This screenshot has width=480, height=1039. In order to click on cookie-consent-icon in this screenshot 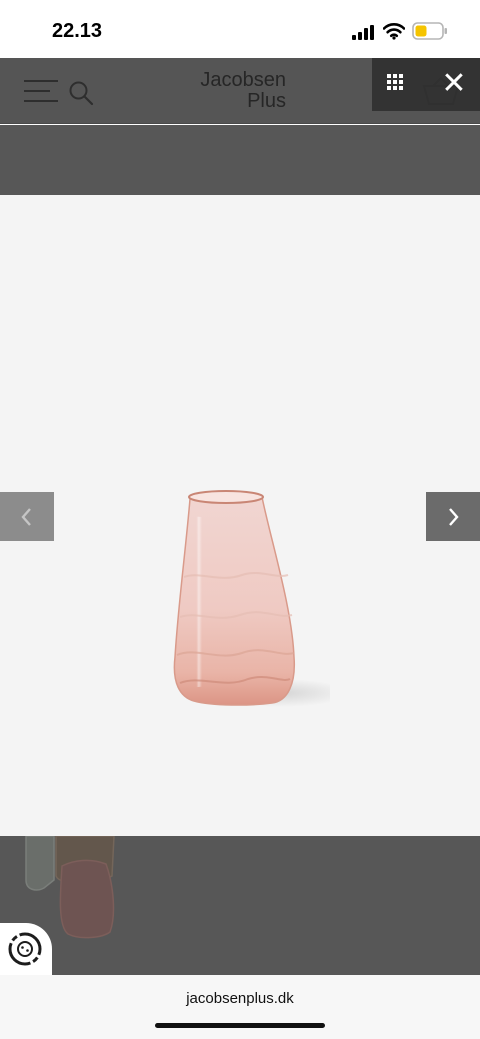, I will do `click(25, 949)`.